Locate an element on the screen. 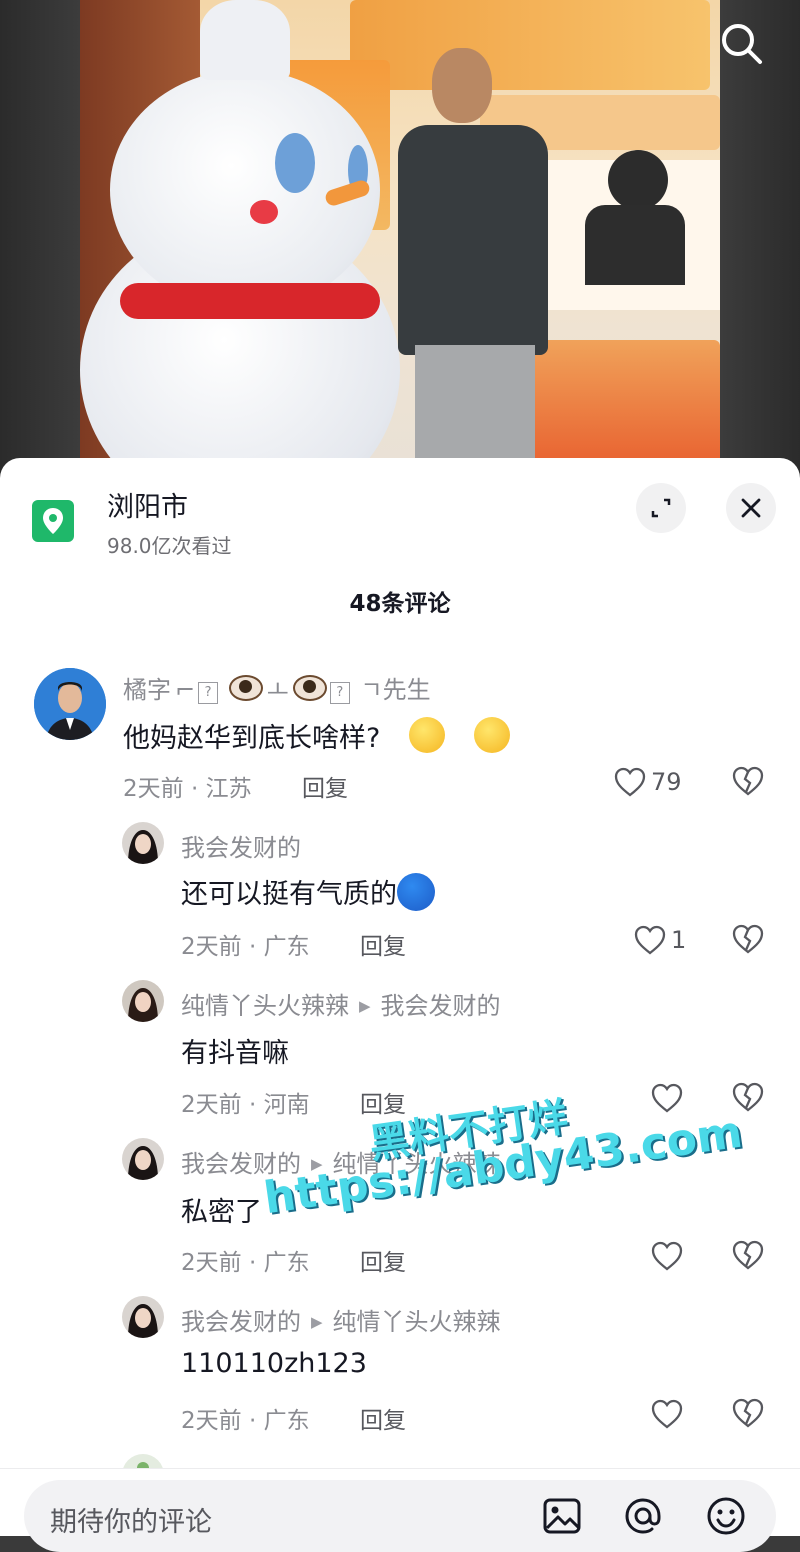 The width and height of the screenshot is (800, 1552). comment-username: 橘字 ⌐? ㅗ? ㄱ先生 is located at coordinates (277, 687).